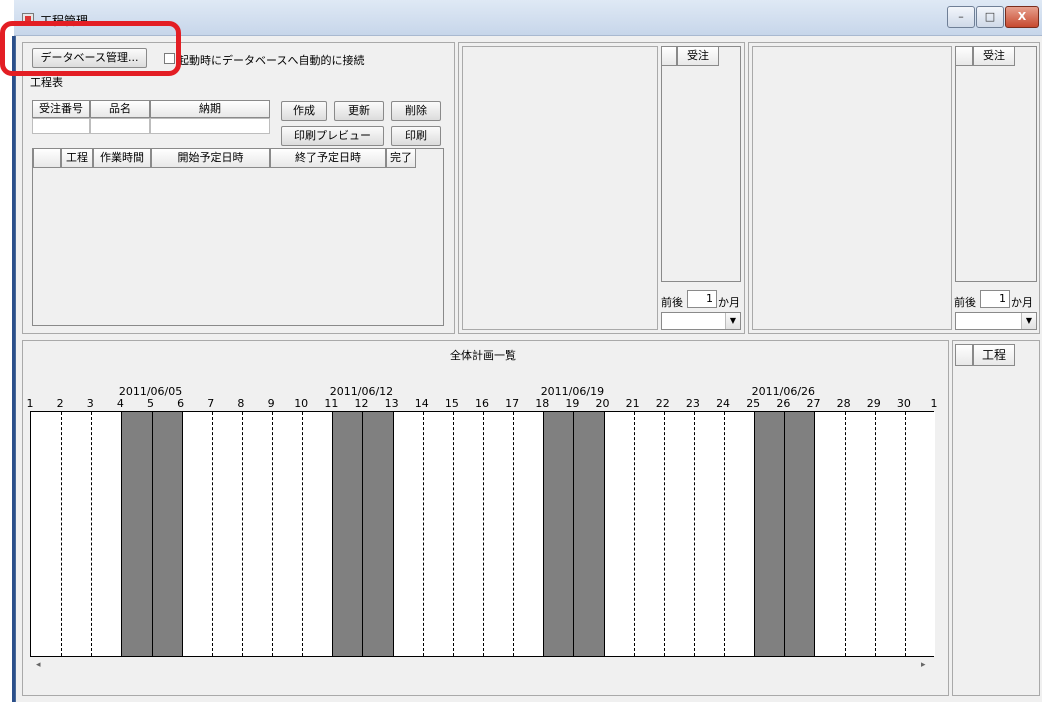 This screenshot has width=1042, height=702. I want to click on col-process: 工程, so click(77, 158).